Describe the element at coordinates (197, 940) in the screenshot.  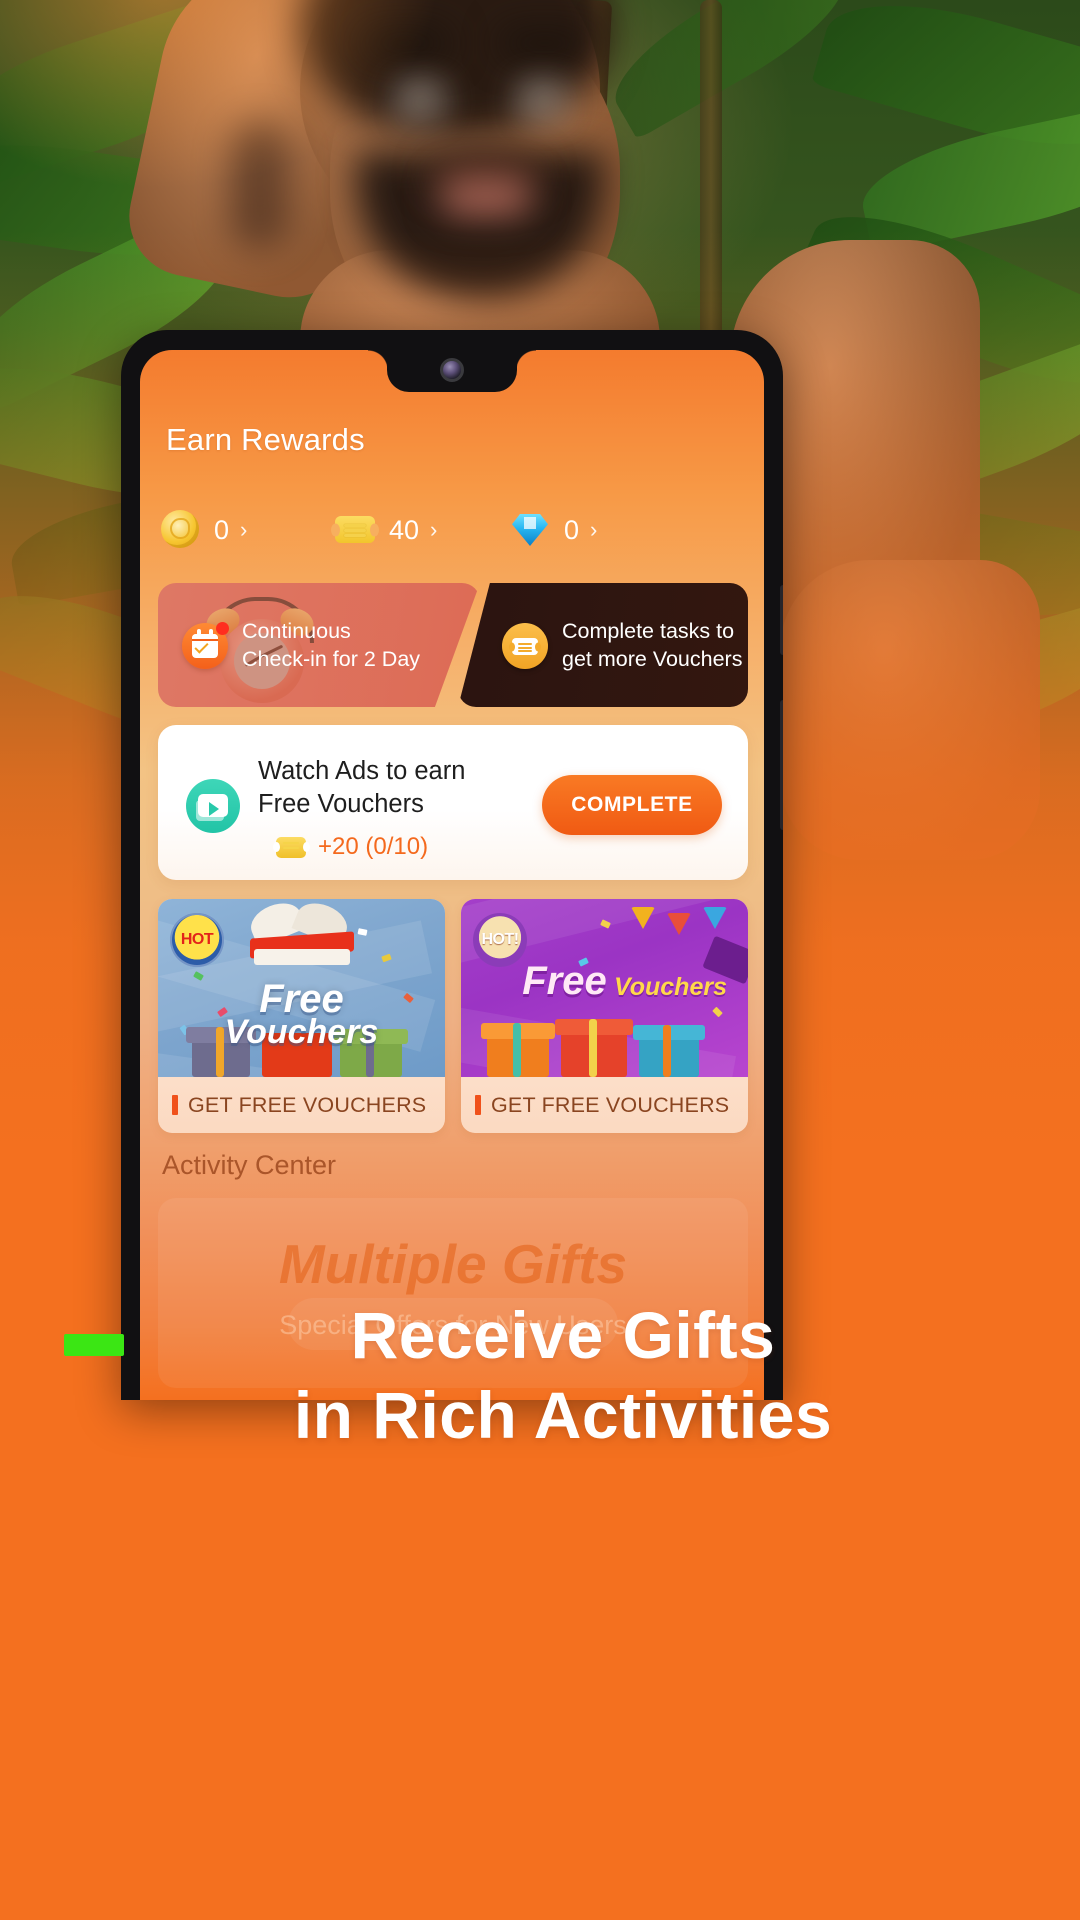
I see `hot-badge: HOT` at that location.